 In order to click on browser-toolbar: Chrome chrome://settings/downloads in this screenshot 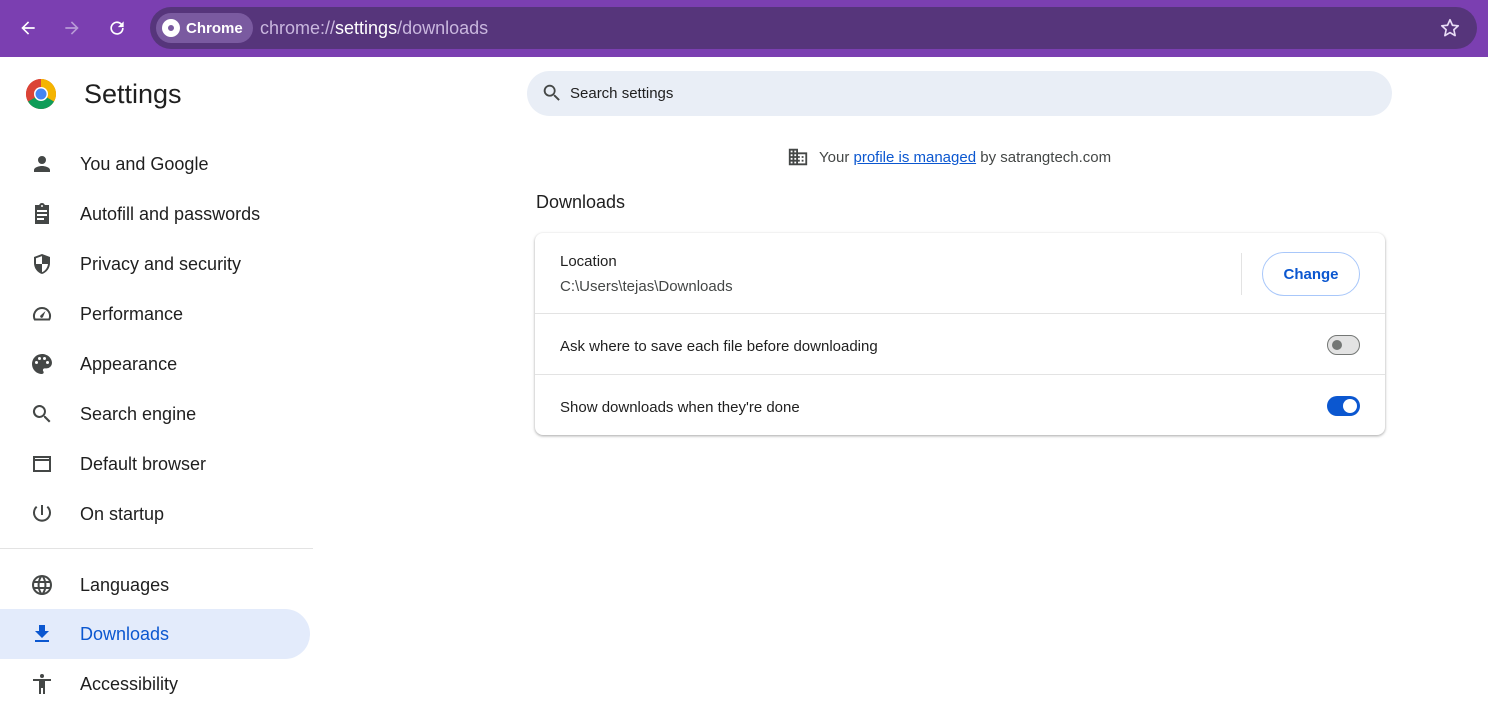, I will do `click(744, 28)`.